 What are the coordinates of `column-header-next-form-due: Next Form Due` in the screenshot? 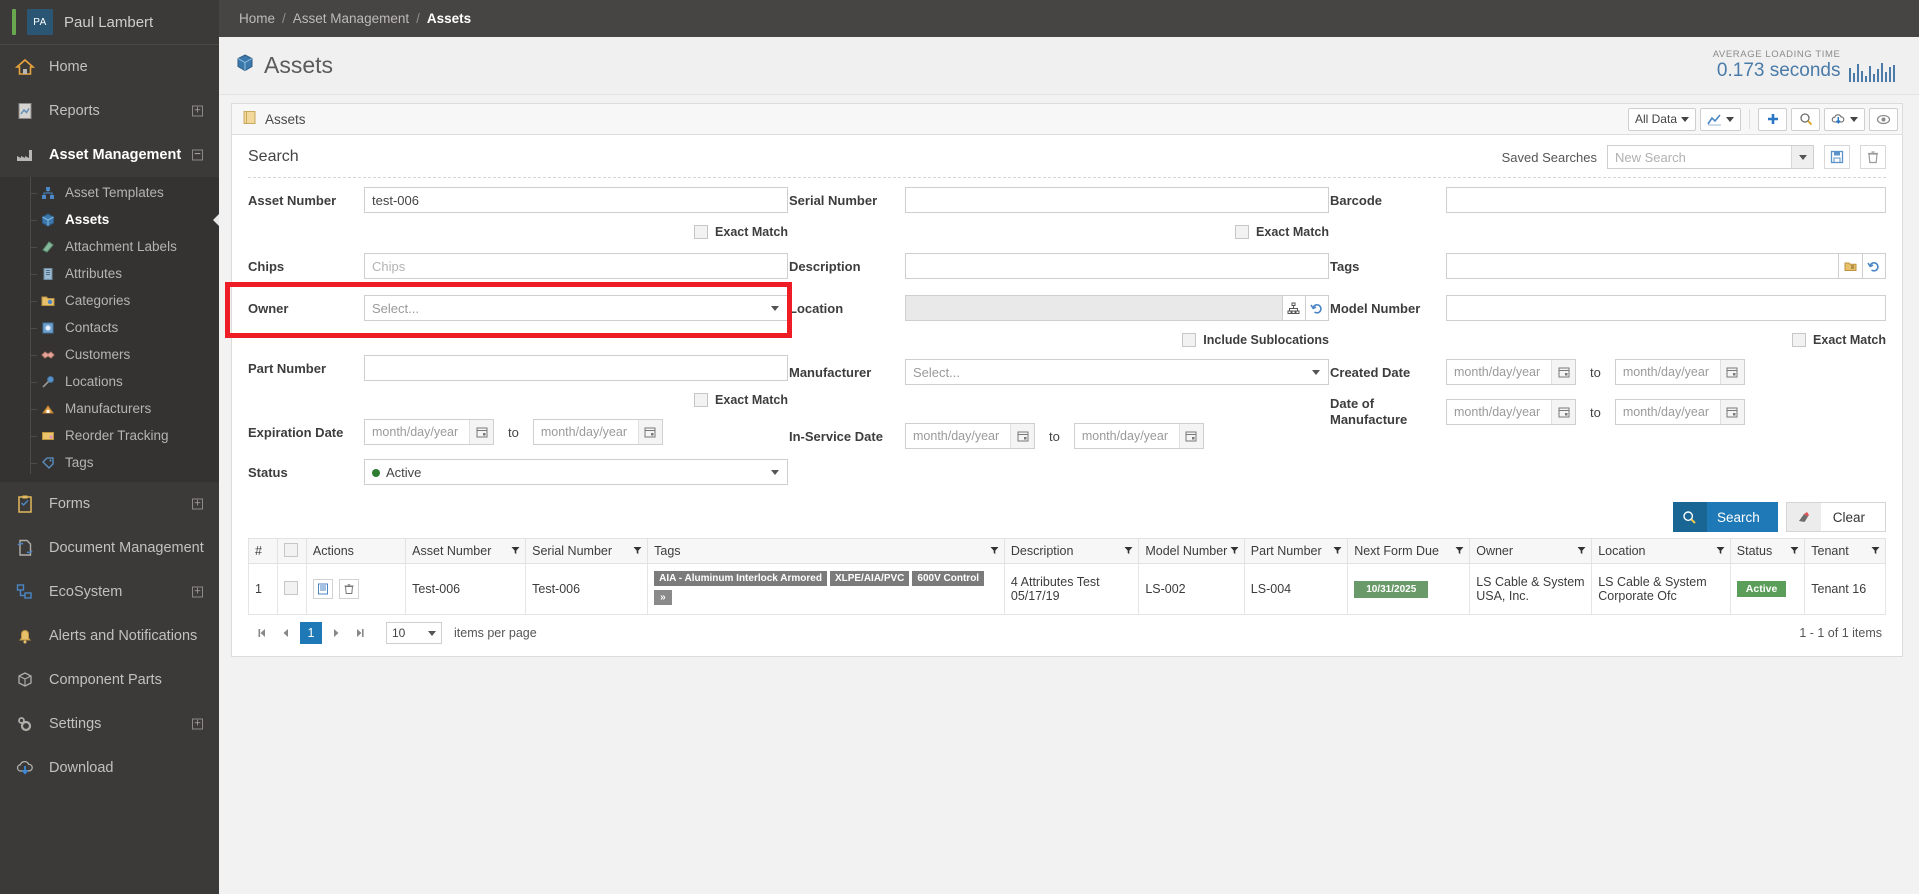 It's located at (1409, 551).